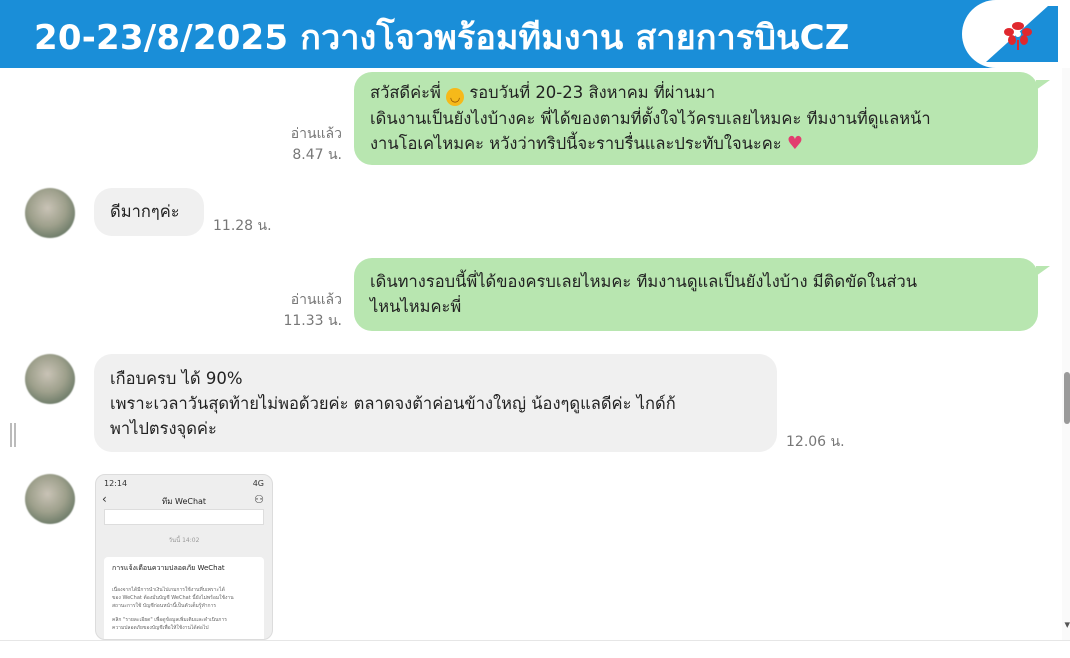  Describe the element at coordinates (13, 435) in the screenshot. I see `drag-handle` at that location.